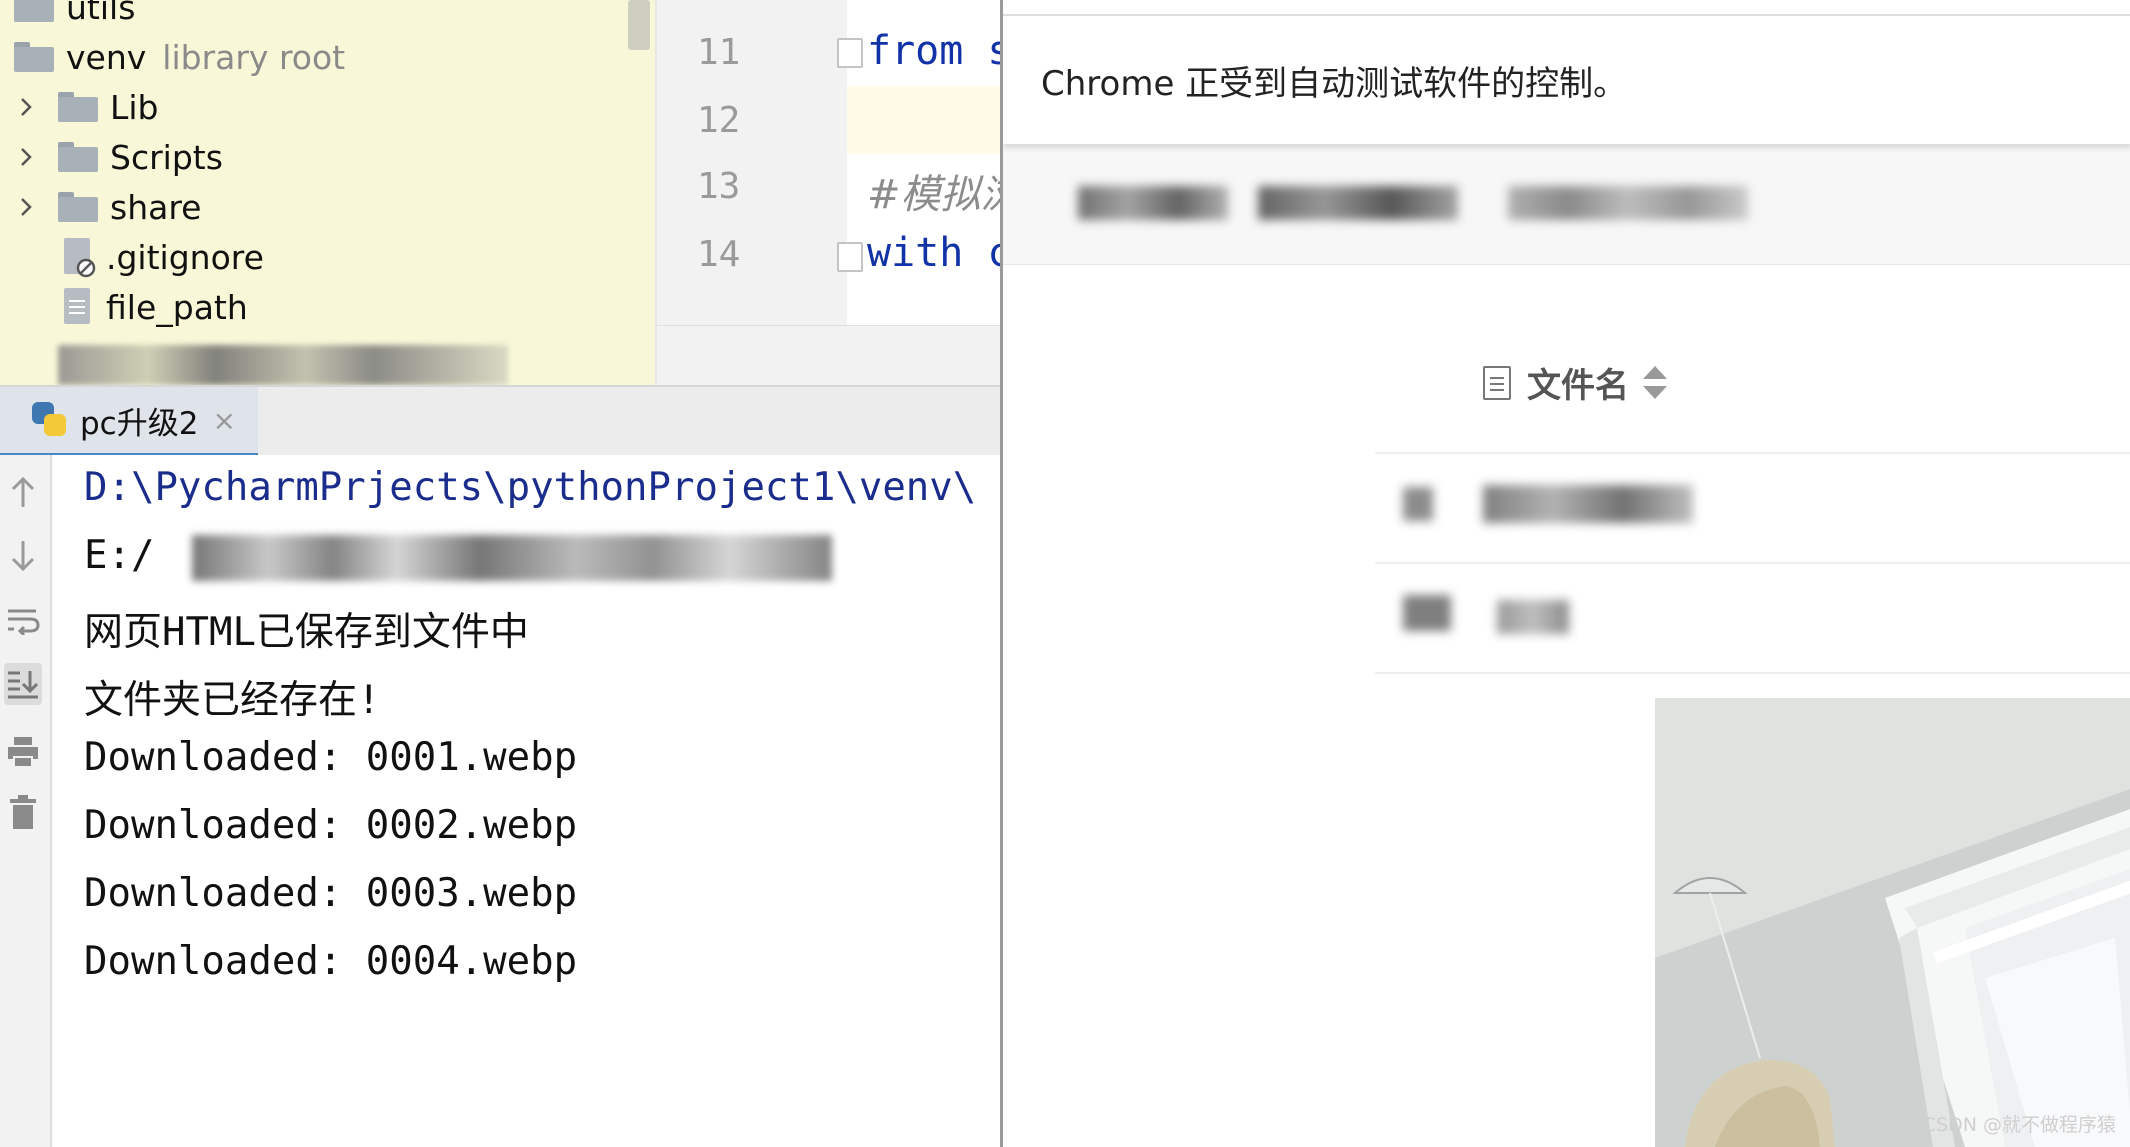 The image size is (2130, 1147). I want to click on code-line: from s, so click(934, 51).